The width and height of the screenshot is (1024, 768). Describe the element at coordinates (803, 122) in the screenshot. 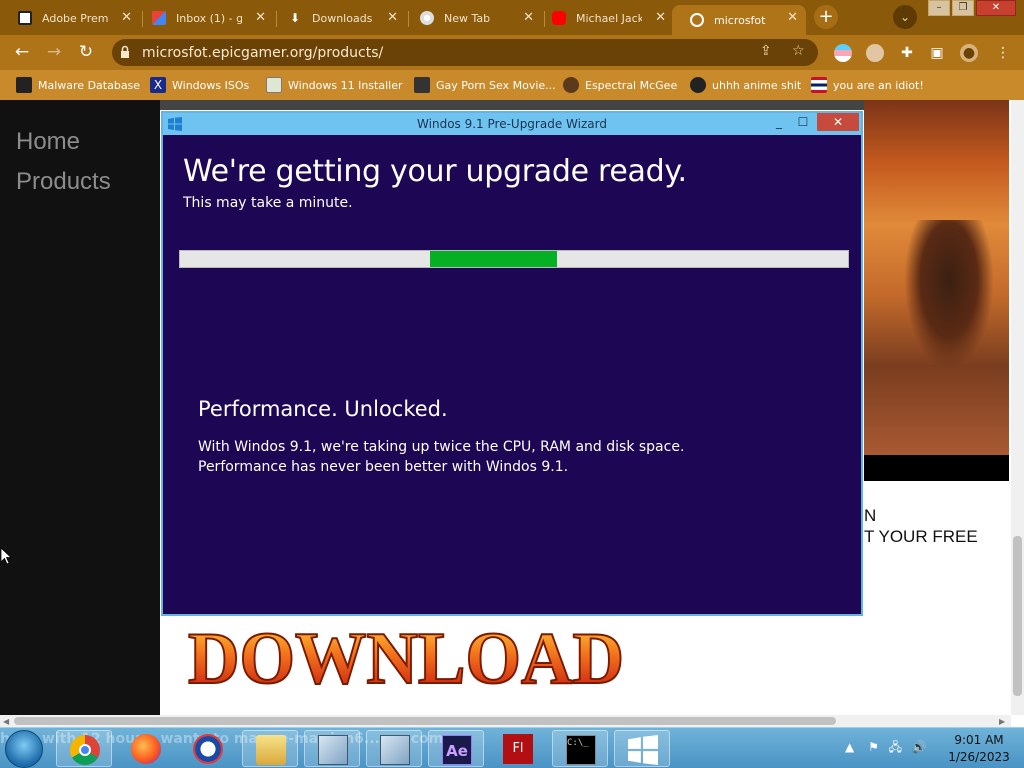

I see `dialog-maximize-button: ☐` at that location.